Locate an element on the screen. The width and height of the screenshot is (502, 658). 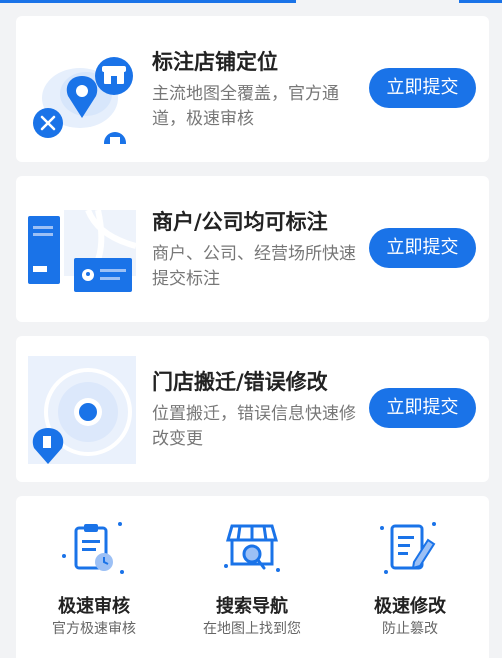
feature-title: 极速修改 is located at coordinates (410, 606).